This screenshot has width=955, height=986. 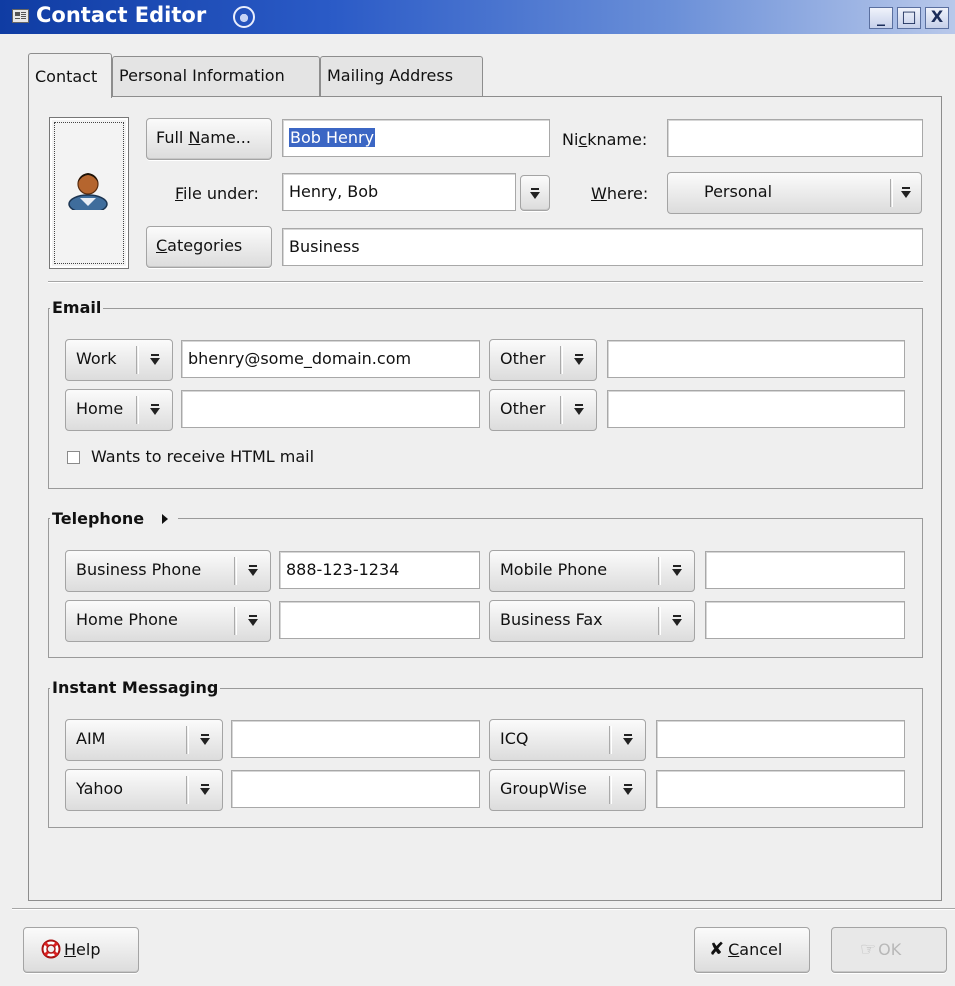 What do you see at coordinates (605, 139) in the screenshot?
I see `nickname-label: Nickname:` at bounding box center [605, 139].